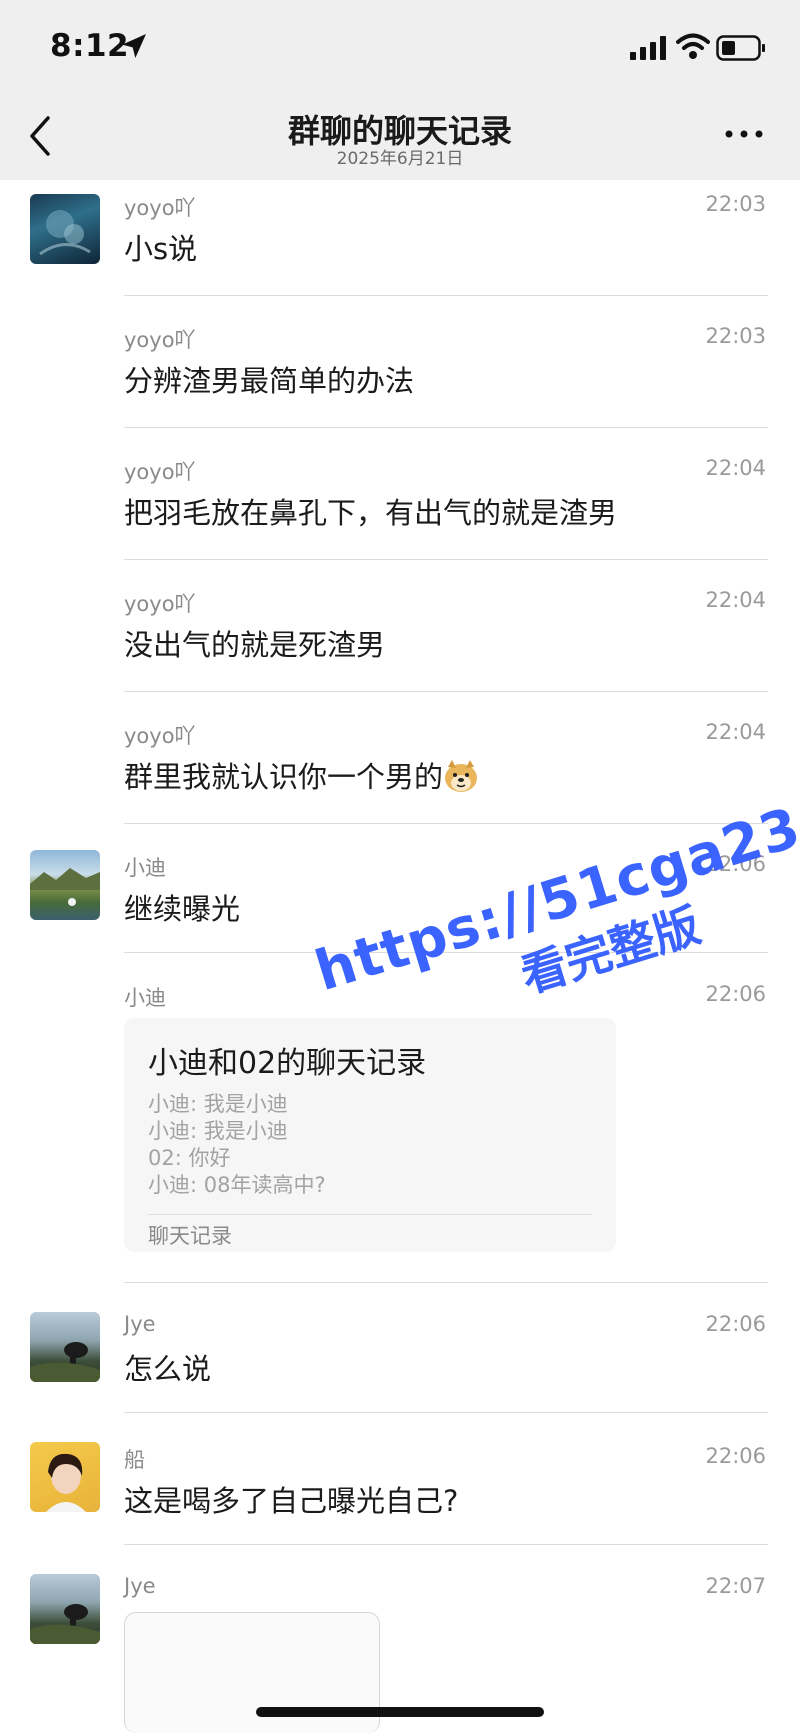  Describe the element at coordinates (168, 1369) in the screenshot. I see `message-text: 怎么说` at that location.